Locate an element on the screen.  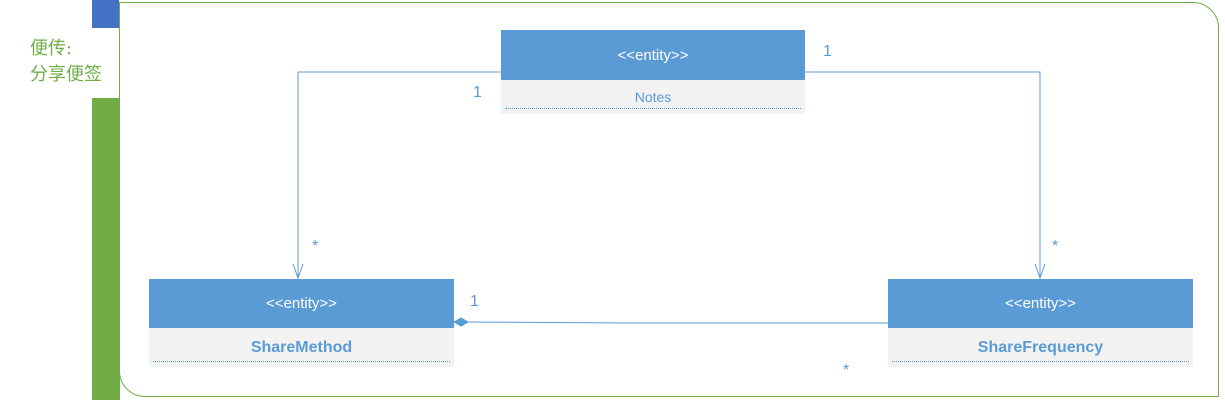
multiplicity-notes-frequency-target: * is located at coordinates (1055, 246).